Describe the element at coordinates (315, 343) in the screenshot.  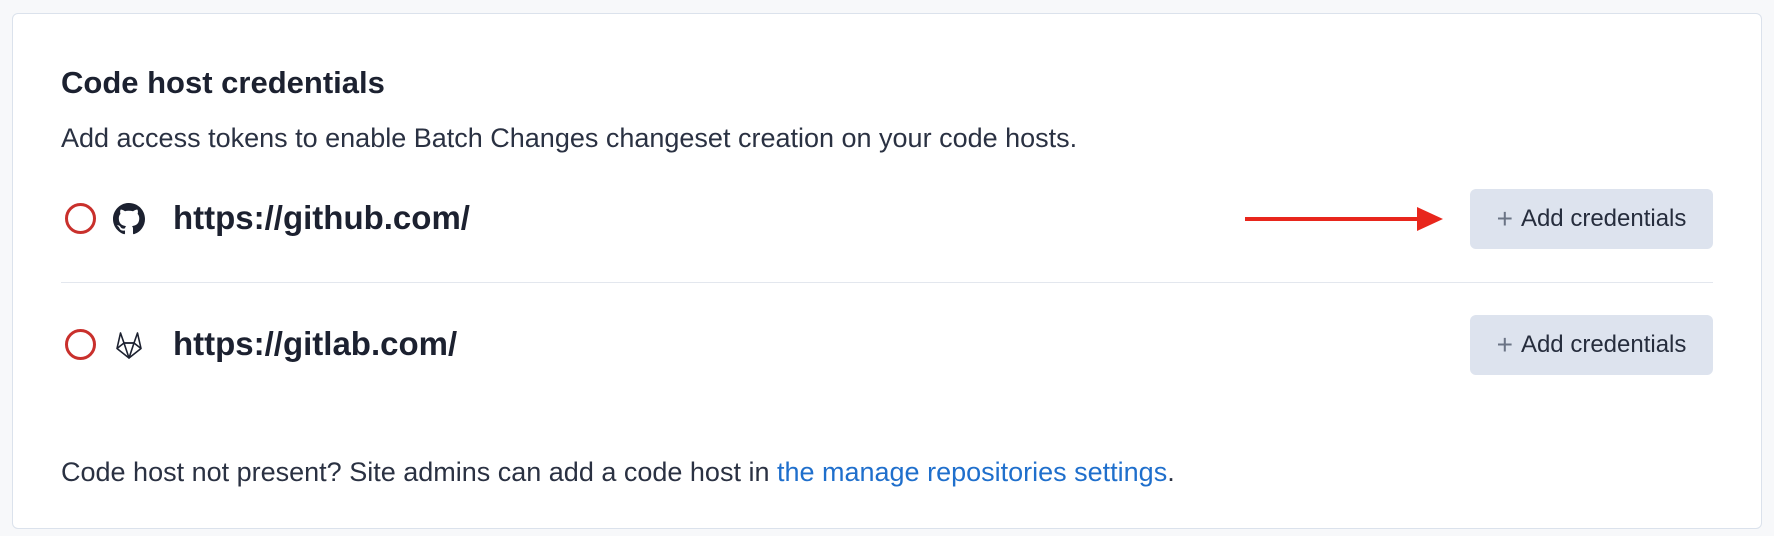
I see `code-host-url: https://gitlab.com/` at that location.